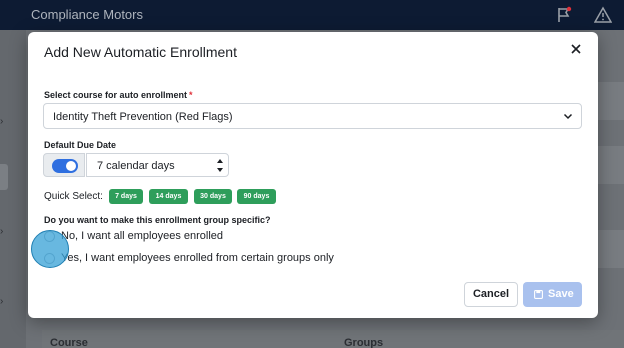 Image resolution: width=624 pixels, height=348 pixels. What do you see at coordinates (333, 339) in the screenshot?
I see `background-table-header: Course Groups` at bounding box center [333, 339].